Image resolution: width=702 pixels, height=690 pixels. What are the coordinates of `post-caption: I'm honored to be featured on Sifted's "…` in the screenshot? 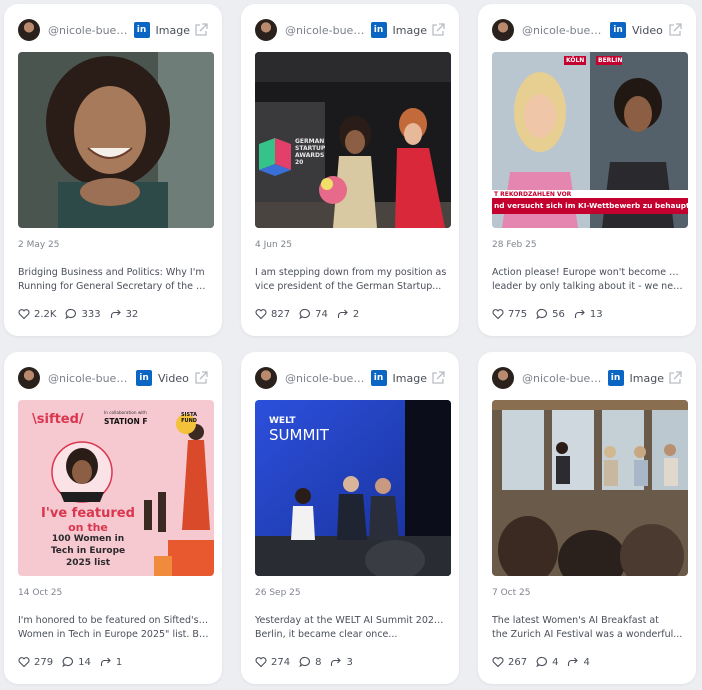 It's located at (114, 628).